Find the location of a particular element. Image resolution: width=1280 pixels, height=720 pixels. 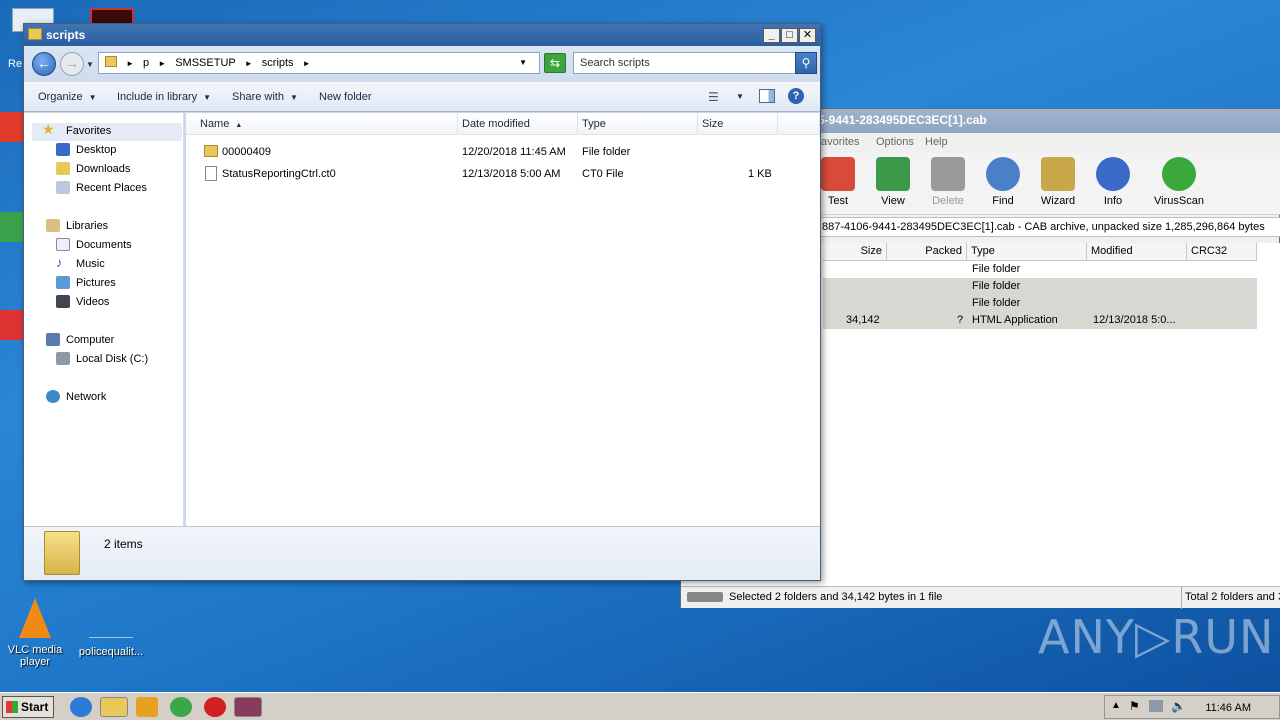

taskbar: Start ▲ ⚑ 🔈 11:46 AM is located at coordinates (640, 706).